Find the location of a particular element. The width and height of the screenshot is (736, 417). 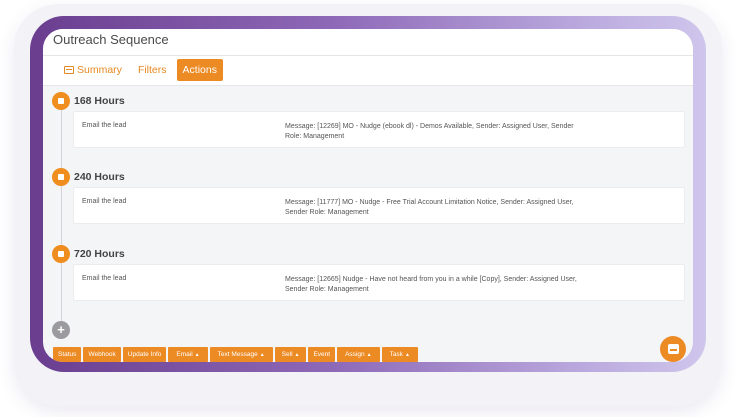

tab-filters-label: Filters is located at coordinates (152, 70).